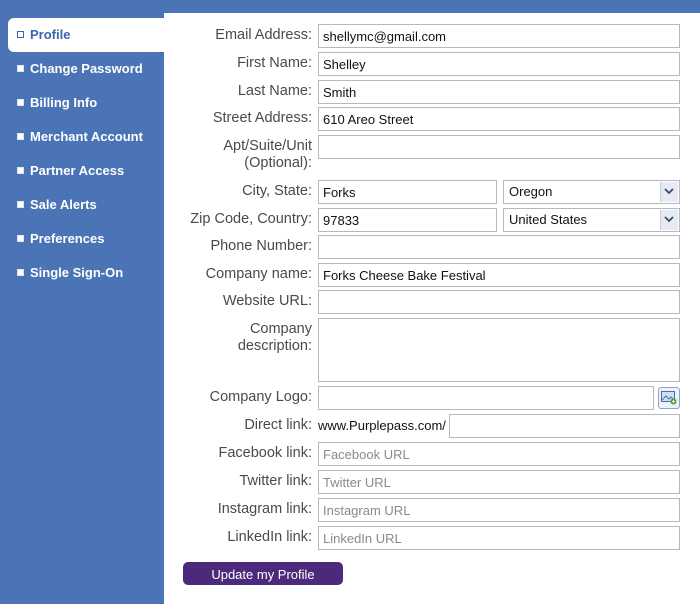  I want to click on linkedin-label: LinkedIn link:, so click(269, 537).